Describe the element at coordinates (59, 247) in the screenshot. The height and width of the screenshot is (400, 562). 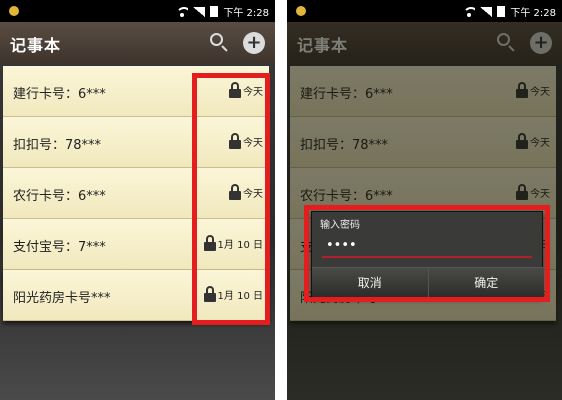
I see `note-title: 支付宝号：7***` at that location.